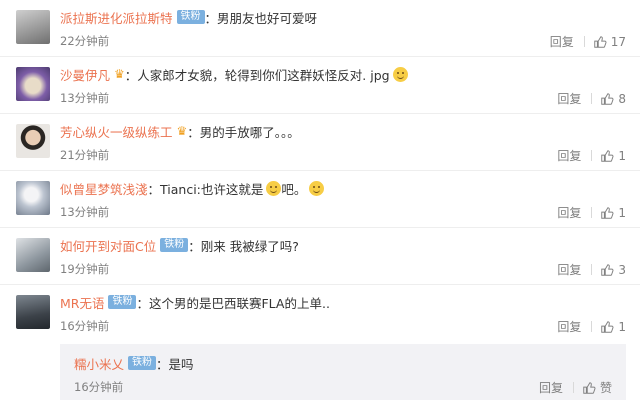  What do you see at coordinates (622, 269) in the screenshot?
I see `like-count: 3` at bounding box center [622, 269].